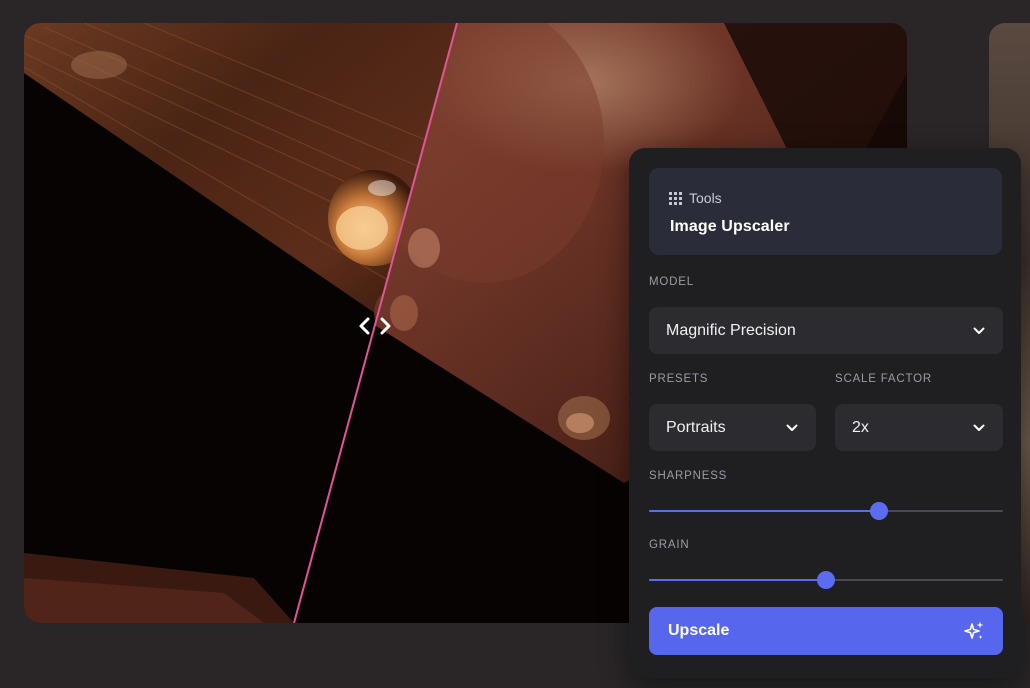 Image resolution: width=1030 pixels, height=688 pixels. I want to click on sharpness-slider, so click(826, 511).